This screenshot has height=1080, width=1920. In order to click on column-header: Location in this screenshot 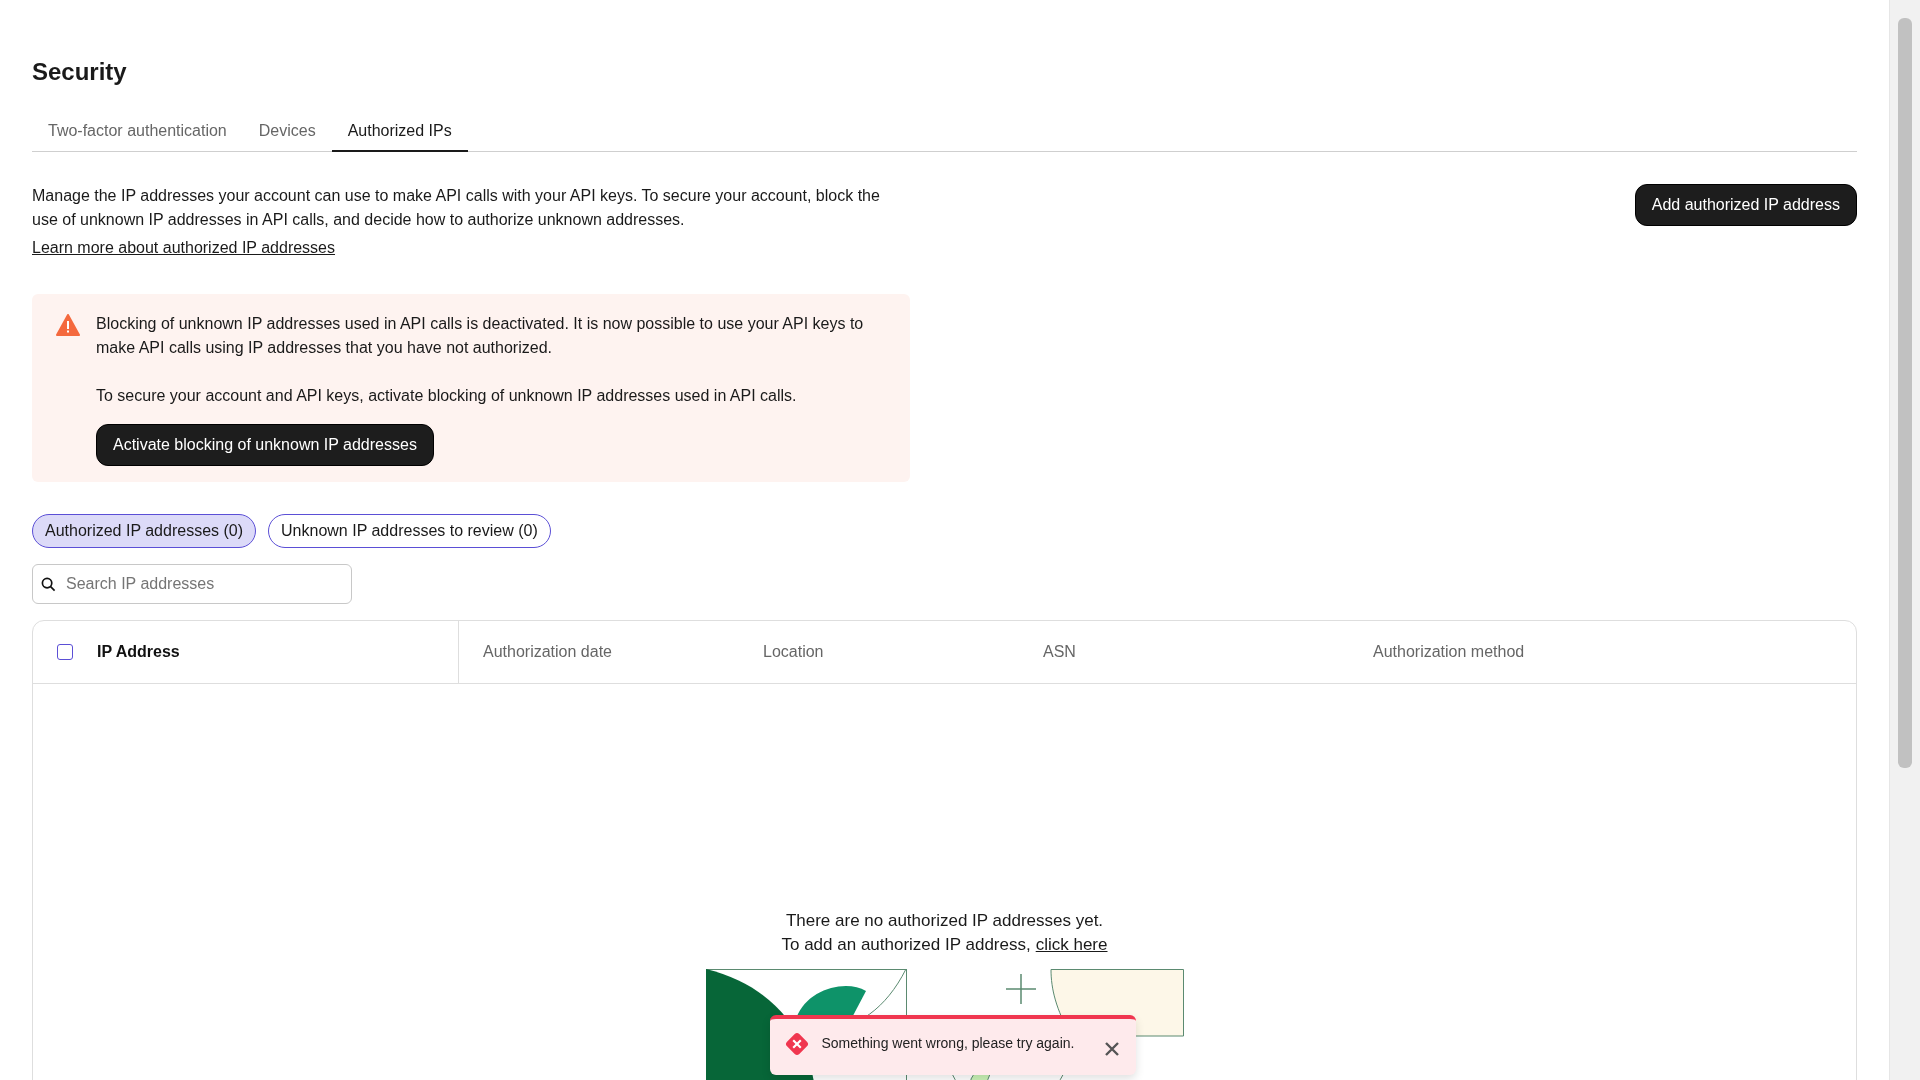, I will do `click(793, 652)`.